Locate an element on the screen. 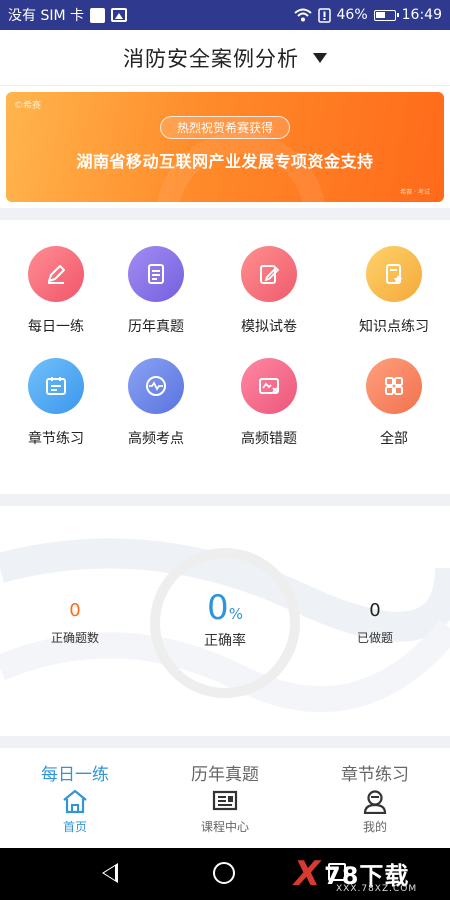 This screenshot has height=900, width=450. correct-count-value: 0 is located at coordinates (75, 610).